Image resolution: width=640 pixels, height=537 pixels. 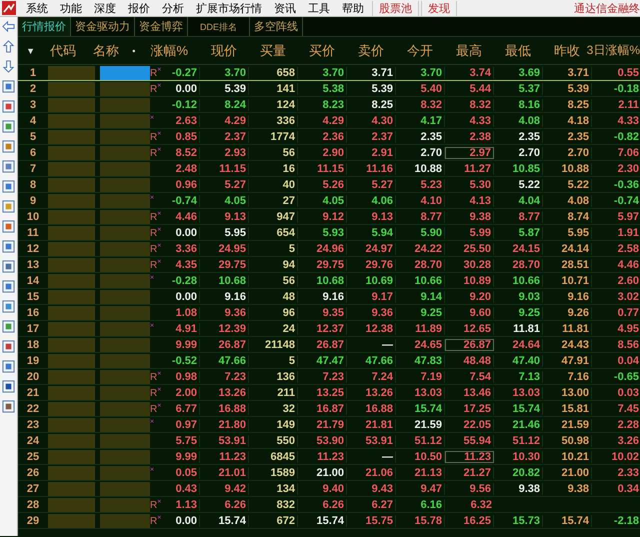 What do you see at coordinates (71, 8) in the screenshot?
I see `menu-item: 功能` at bounding box center [71, 8].